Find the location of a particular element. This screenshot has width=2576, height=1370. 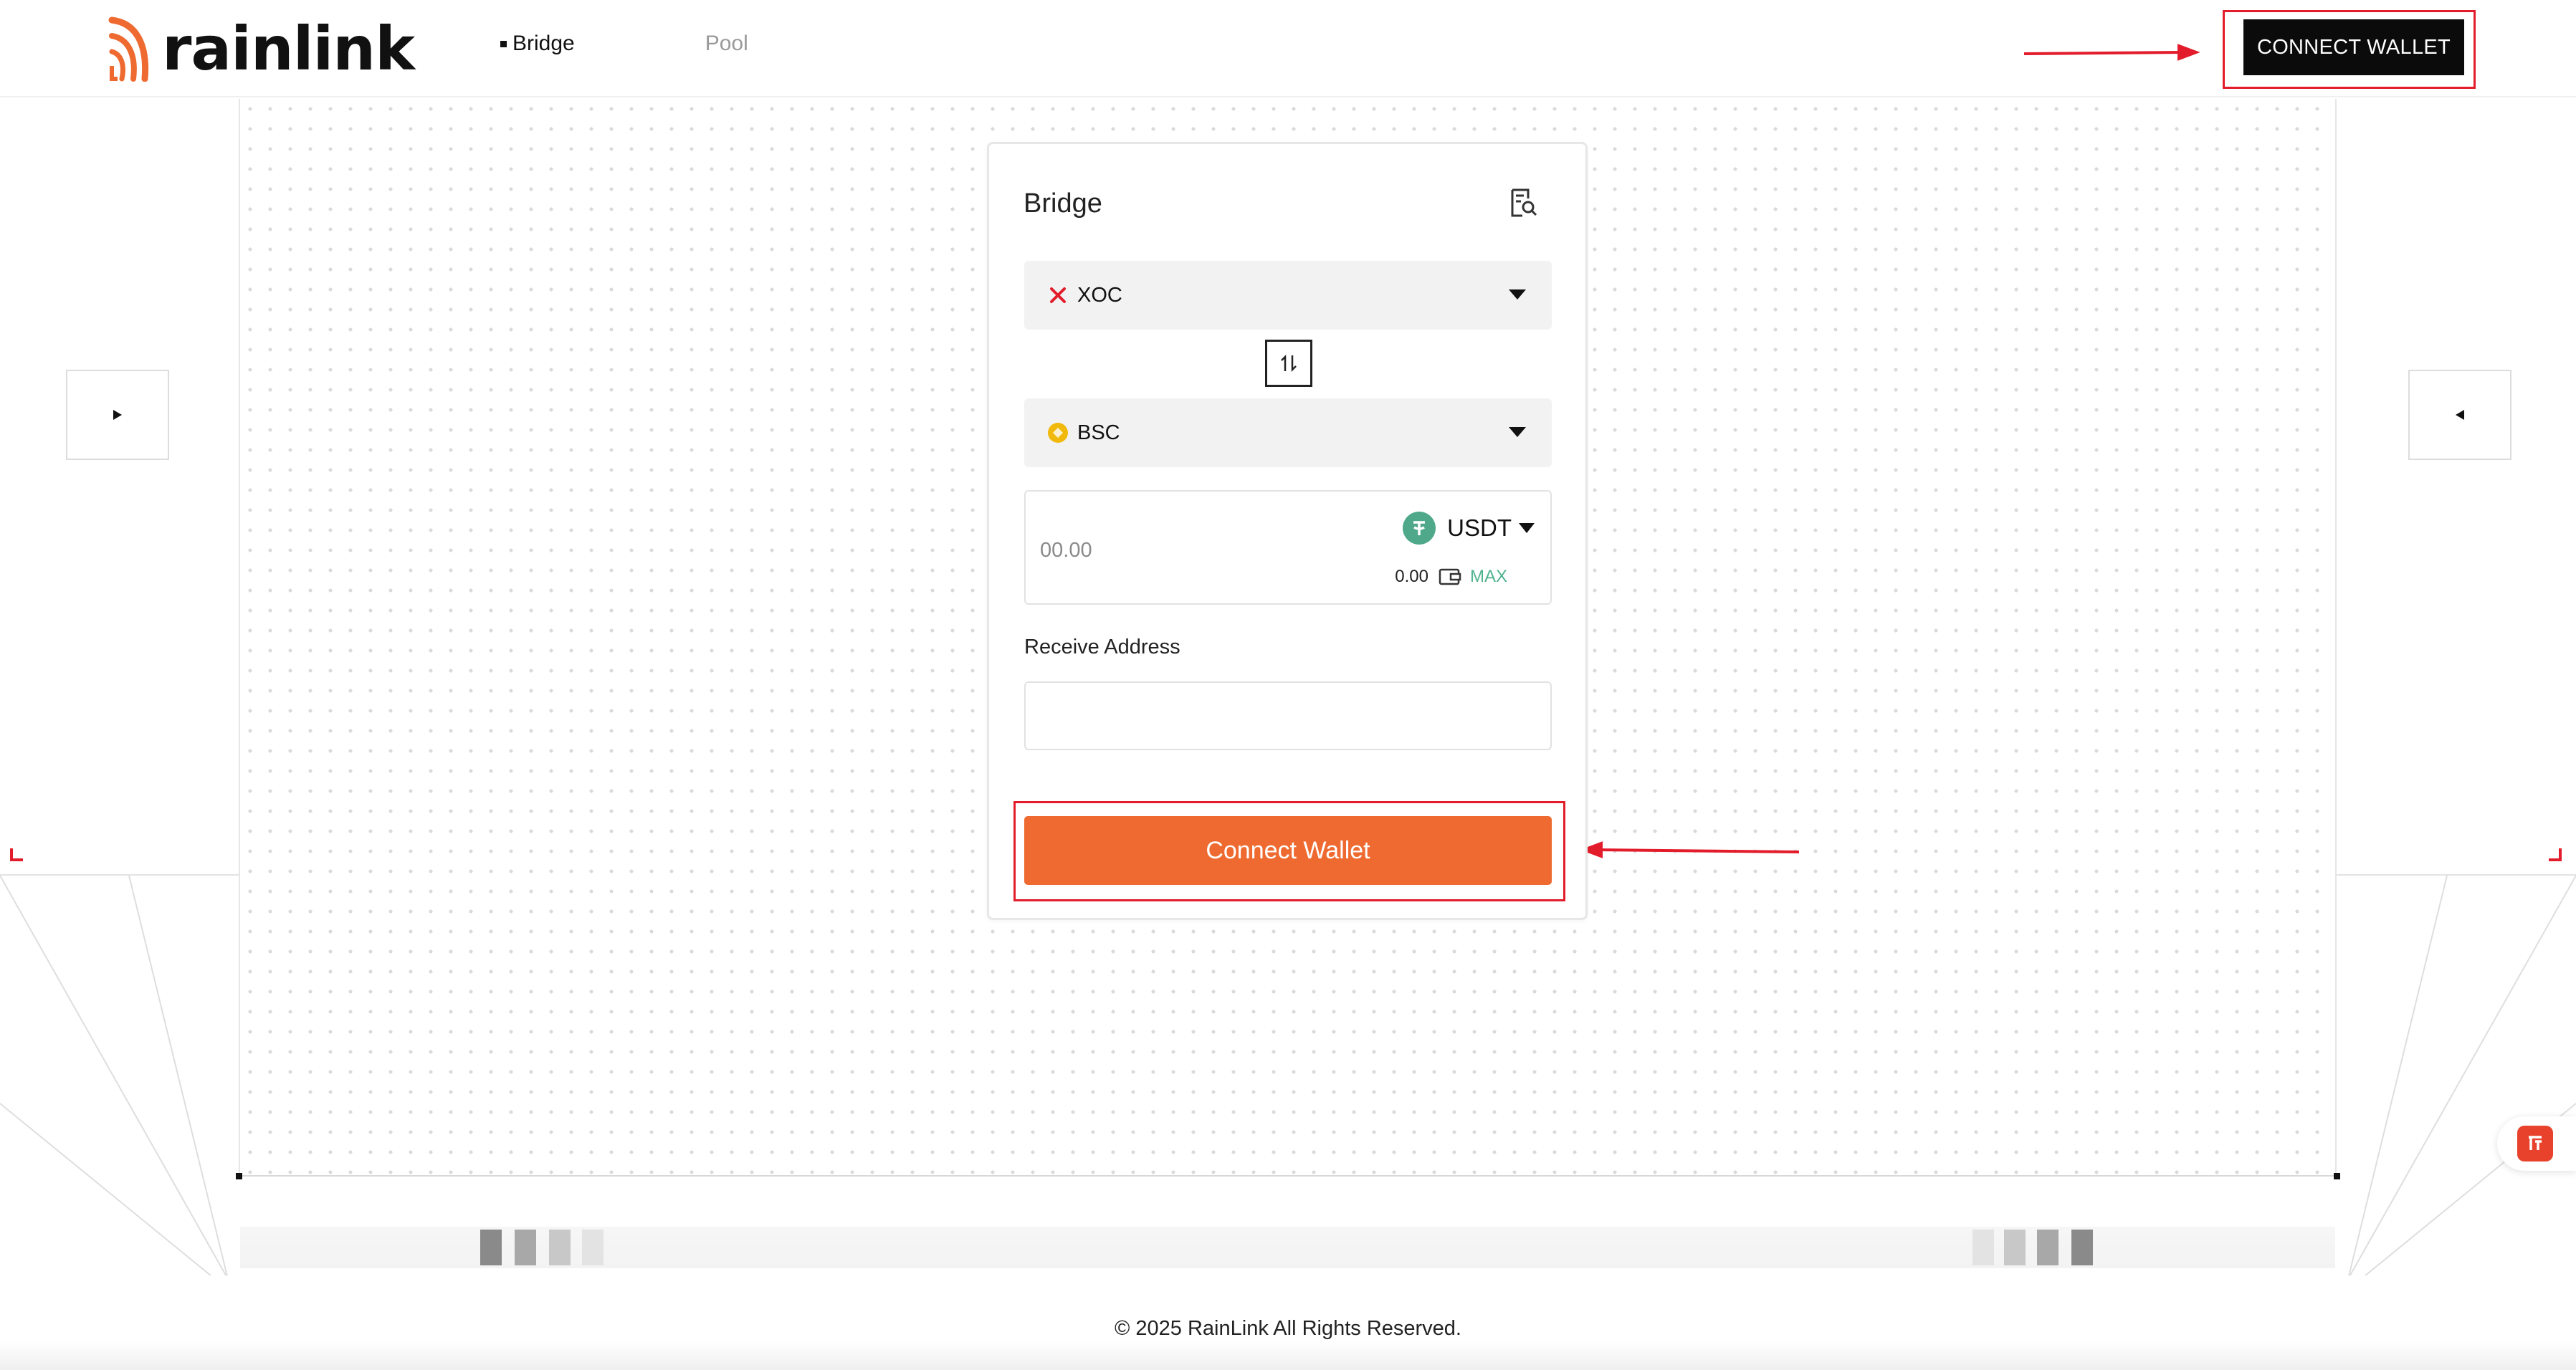

token-select: USDT is located at coordinates (1469, 528).